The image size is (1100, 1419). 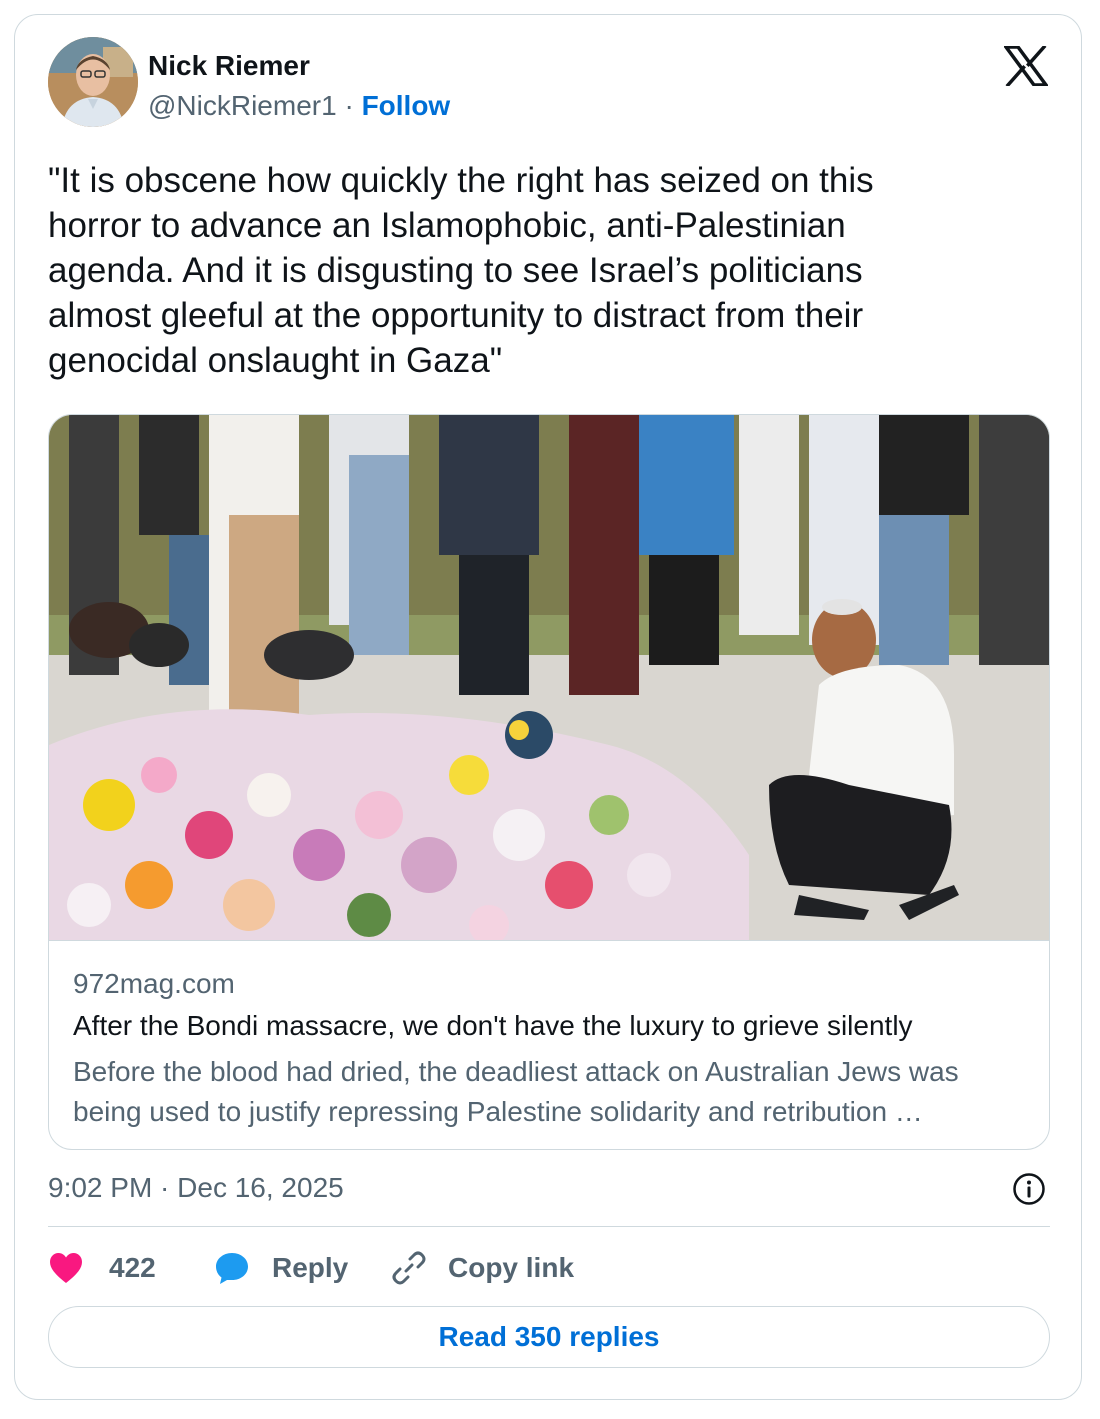 I want to click on speech-bubble-icon, so click(x=232, y=1268).